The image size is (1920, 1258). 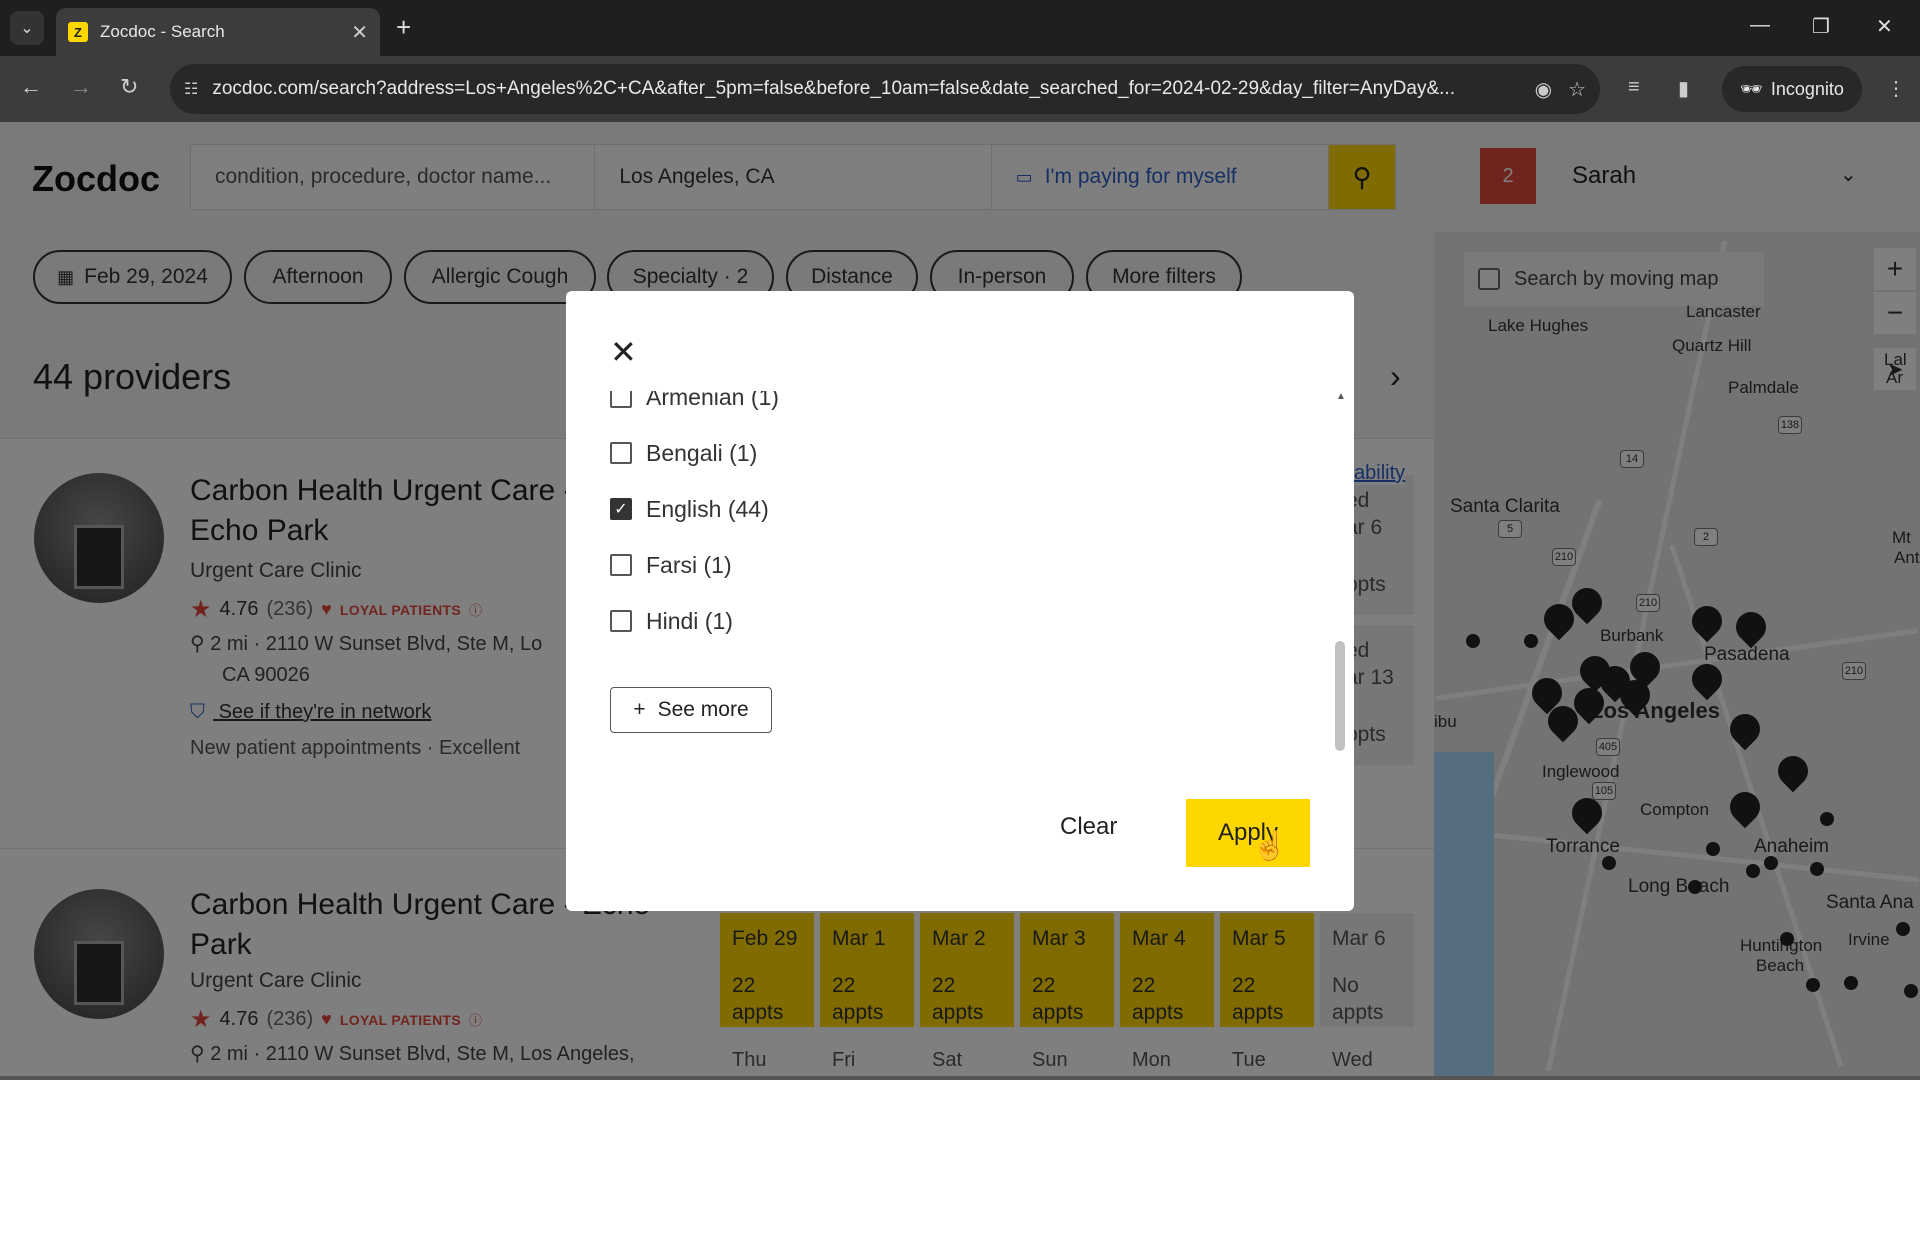 I want to click on see-more-button: + See more, so click(x=691, y=710).